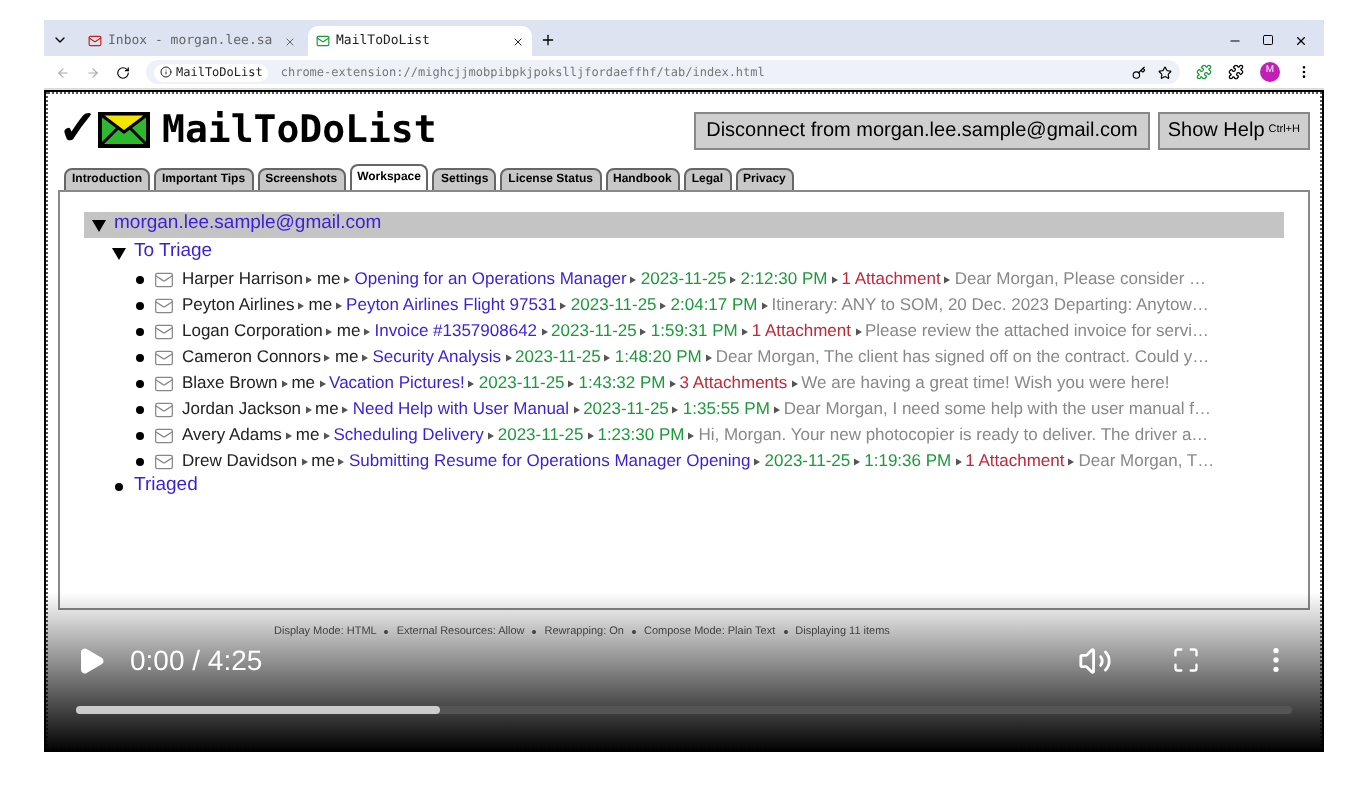 This screenshot has height=808, width=1372. What do you see at coordinates (232, 435) in the screenshot?
I see `sender: Avery Adams` at bounding box center [232, 435].